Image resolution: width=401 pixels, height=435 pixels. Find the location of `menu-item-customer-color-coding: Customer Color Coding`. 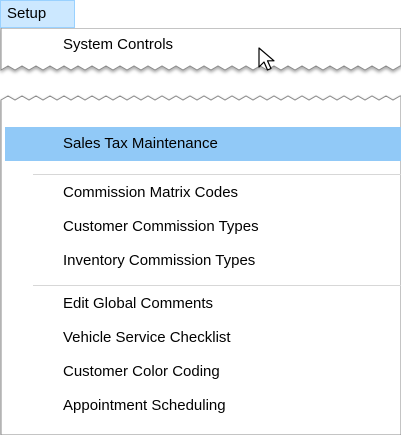

menu-item-customer-color-coding: Customer Color Coding is located at coordinates (141, 372).